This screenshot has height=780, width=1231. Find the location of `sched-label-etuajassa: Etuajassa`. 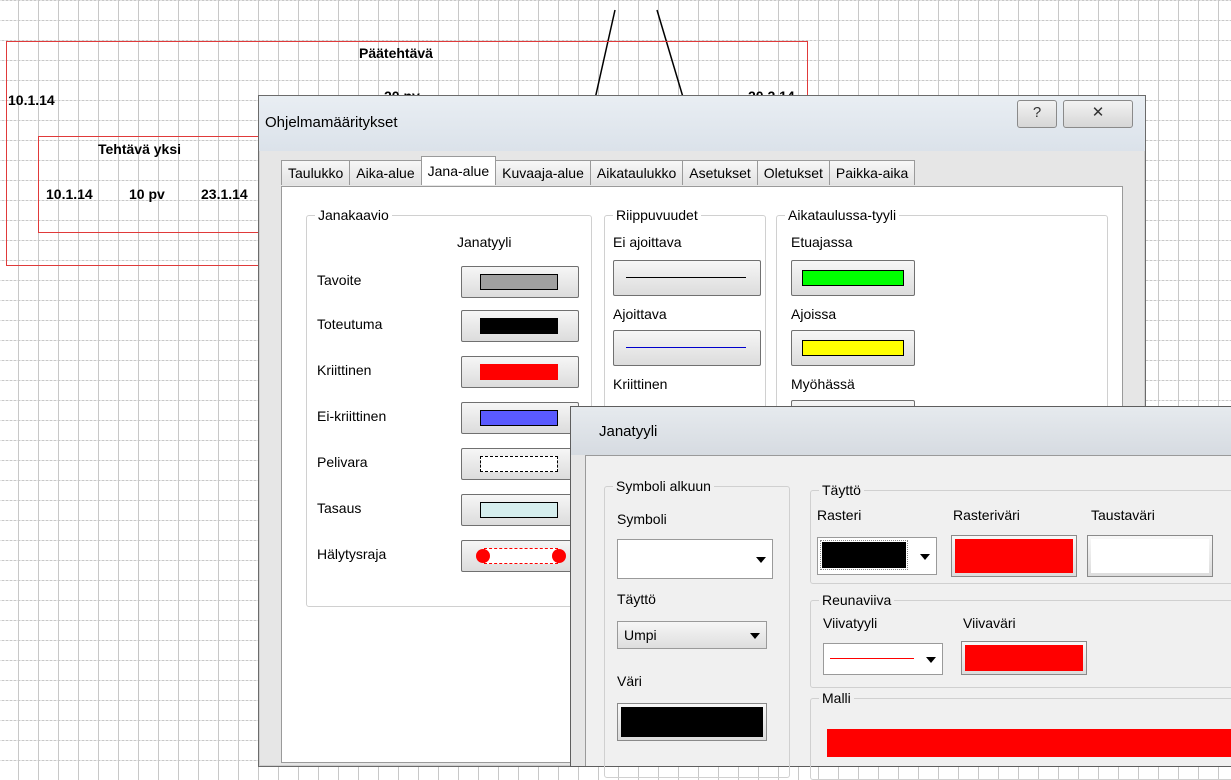

sched-label-etuajassa: Etuajassa is located at coordinates (822, 242).